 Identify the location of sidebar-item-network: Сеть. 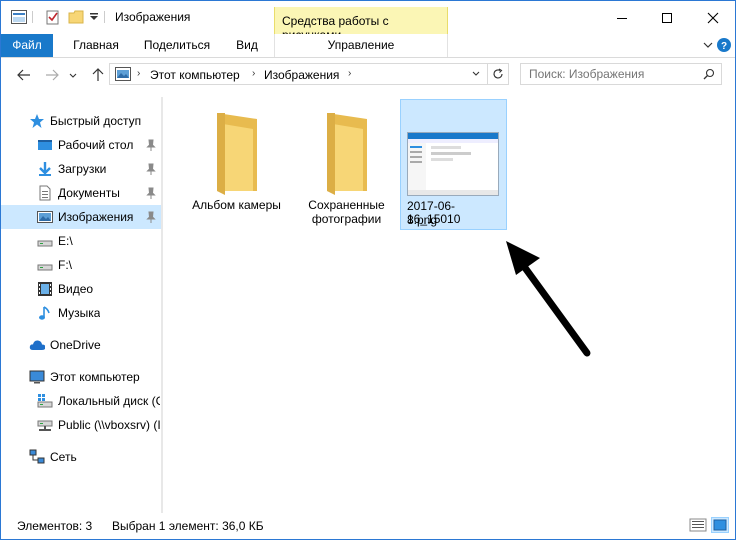
(81, 457).